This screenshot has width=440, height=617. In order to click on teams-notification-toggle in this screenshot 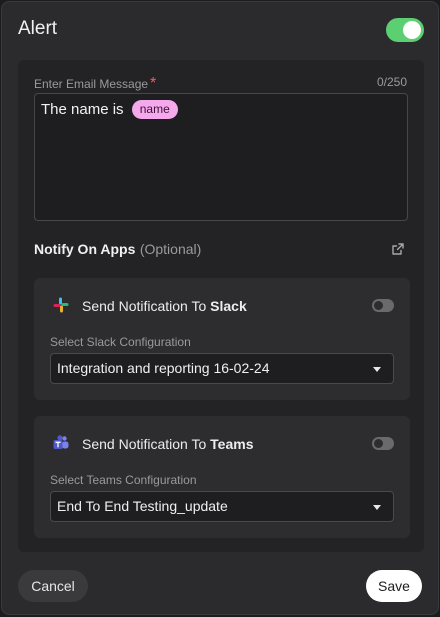, I will do `click(383, 443)`.